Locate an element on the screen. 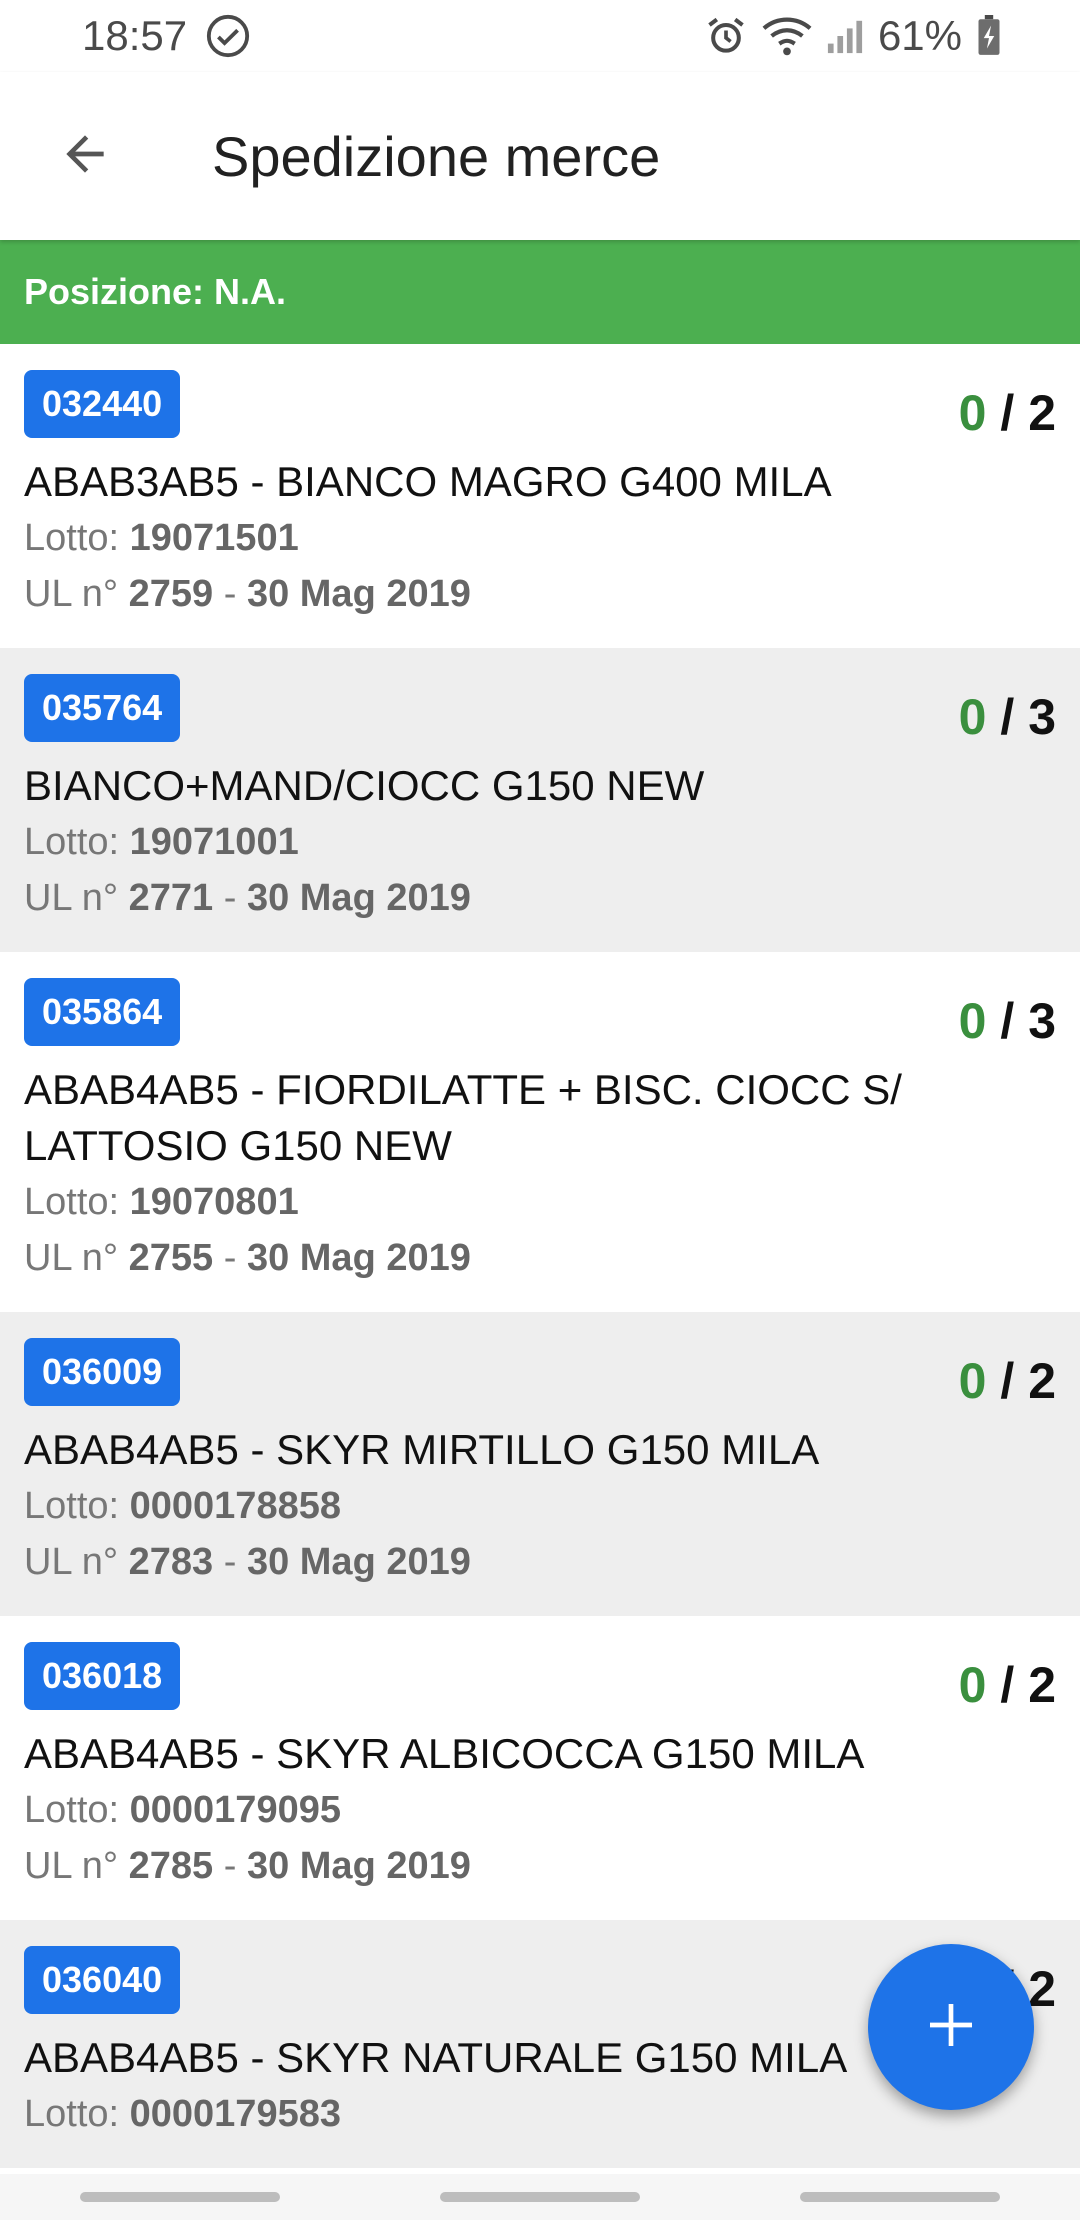  item-title: ABAB3AB5 - BIANCO MAGRO G400 MILA is located at coordinates (428, 481).